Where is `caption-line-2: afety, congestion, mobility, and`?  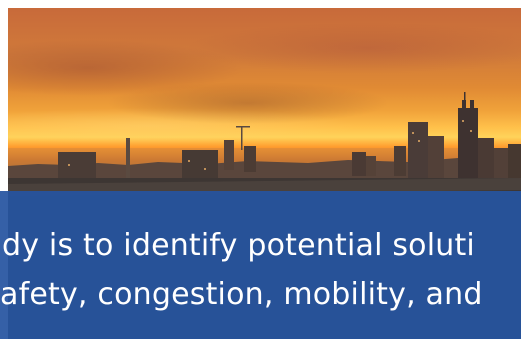
caption-line-2: afety, congestion, mobility, and is located at coordinates (241, 294).